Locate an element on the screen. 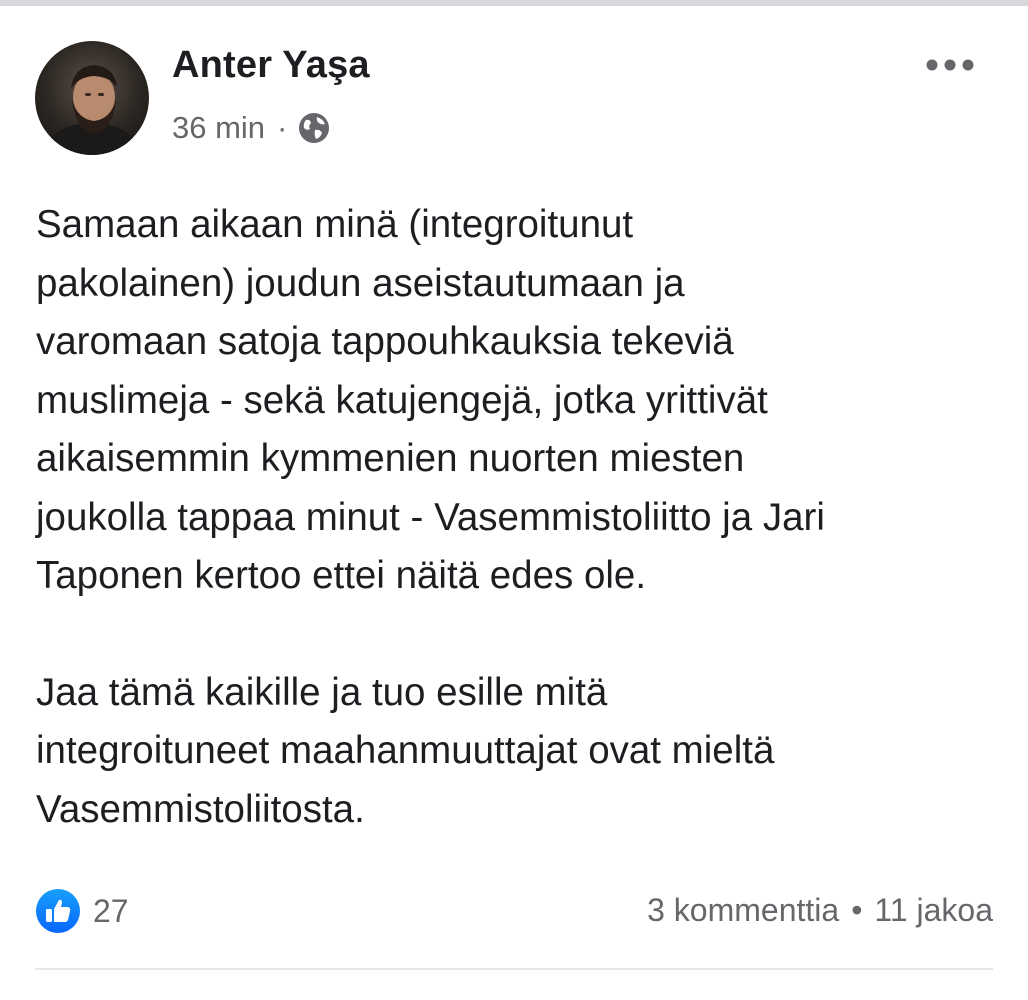  text-line: aikaisemmin kymmenien nuorten miesten is located at coordinates (390, 458).